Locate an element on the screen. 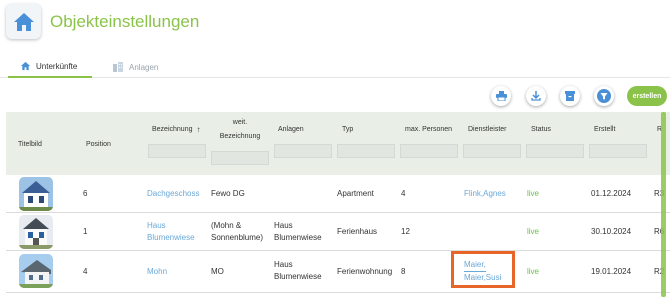 This screenshot has width=670, height=297. filter-input-erstellt is located at coordinates (618, 151).